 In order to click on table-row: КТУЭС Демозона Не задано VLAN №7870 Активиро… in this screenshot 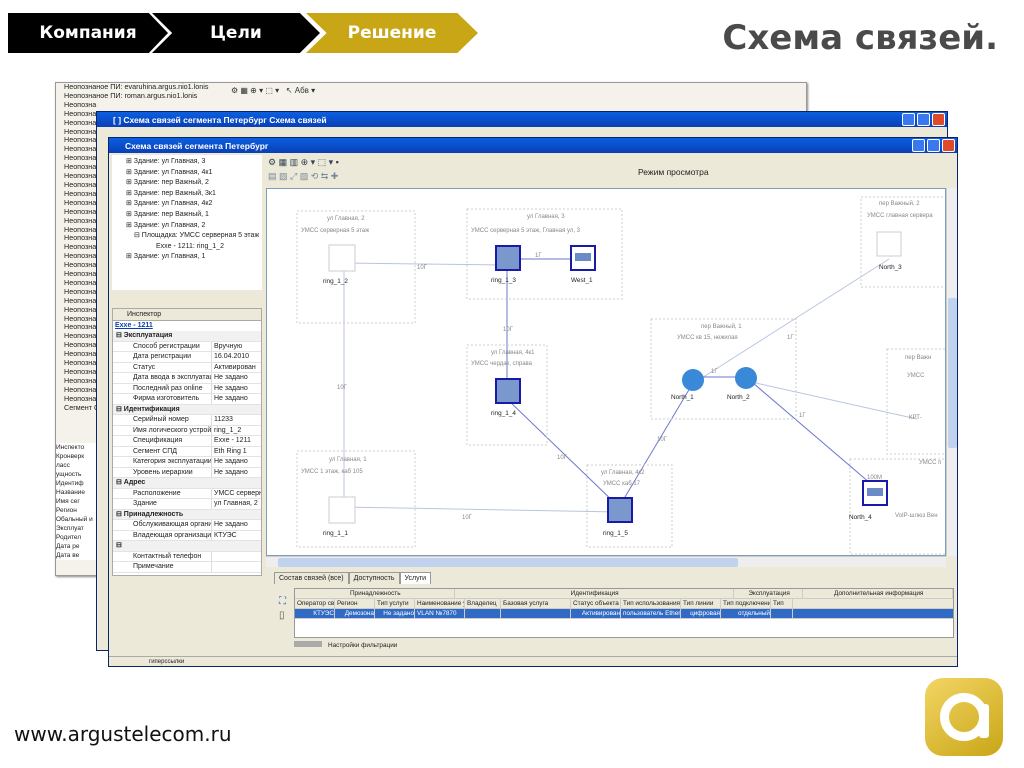, I will do `click(624, 614)`.